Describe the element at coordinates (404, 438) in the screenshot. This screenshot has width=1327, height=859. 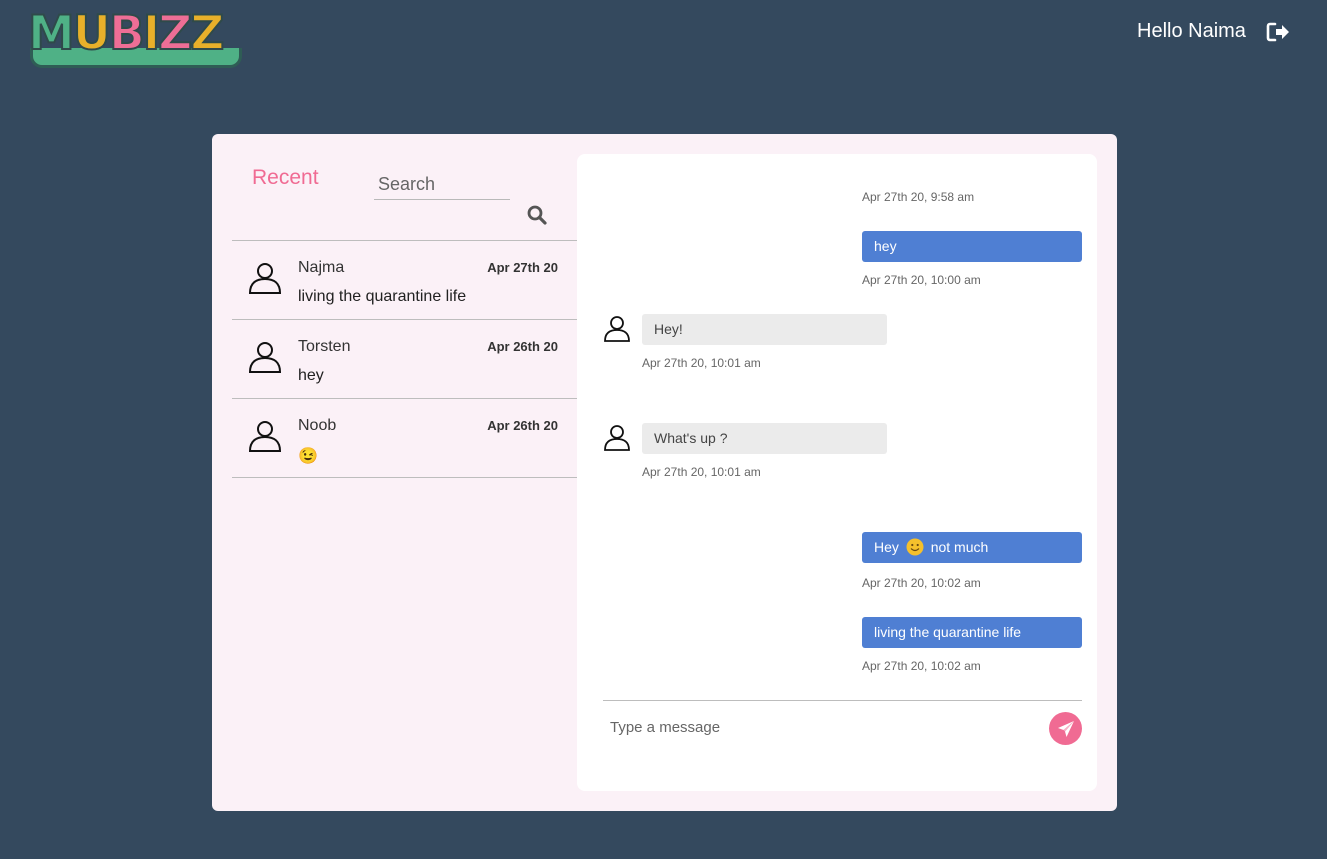
I see `conversation-item: Noob Apr 26th 20 😉` at that location.